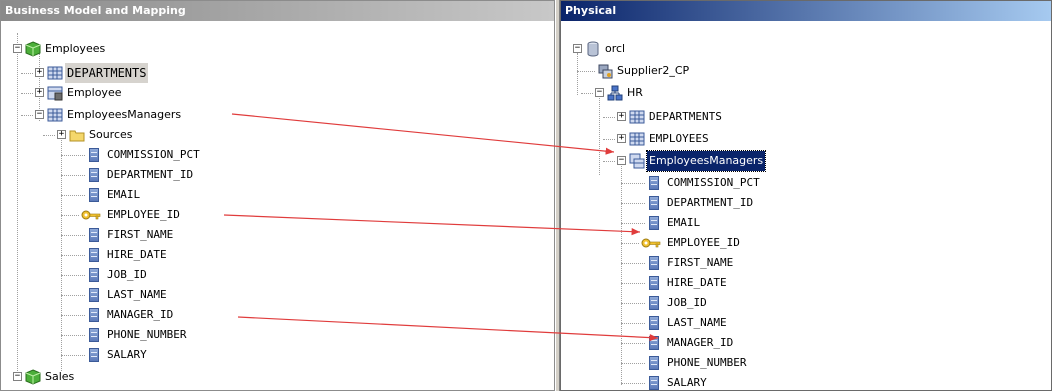 The image size is (1052, 391). Describe the element at coordinates (637, 161) in the screenshot. I see `alias-table-icon` at that location.